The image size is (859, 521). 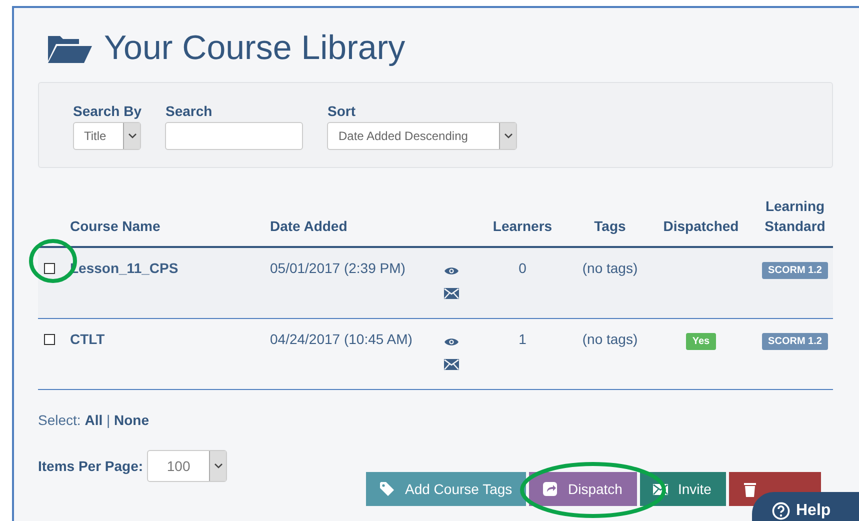 I want to click on field-label: Search By, so click(x=107, y=111).